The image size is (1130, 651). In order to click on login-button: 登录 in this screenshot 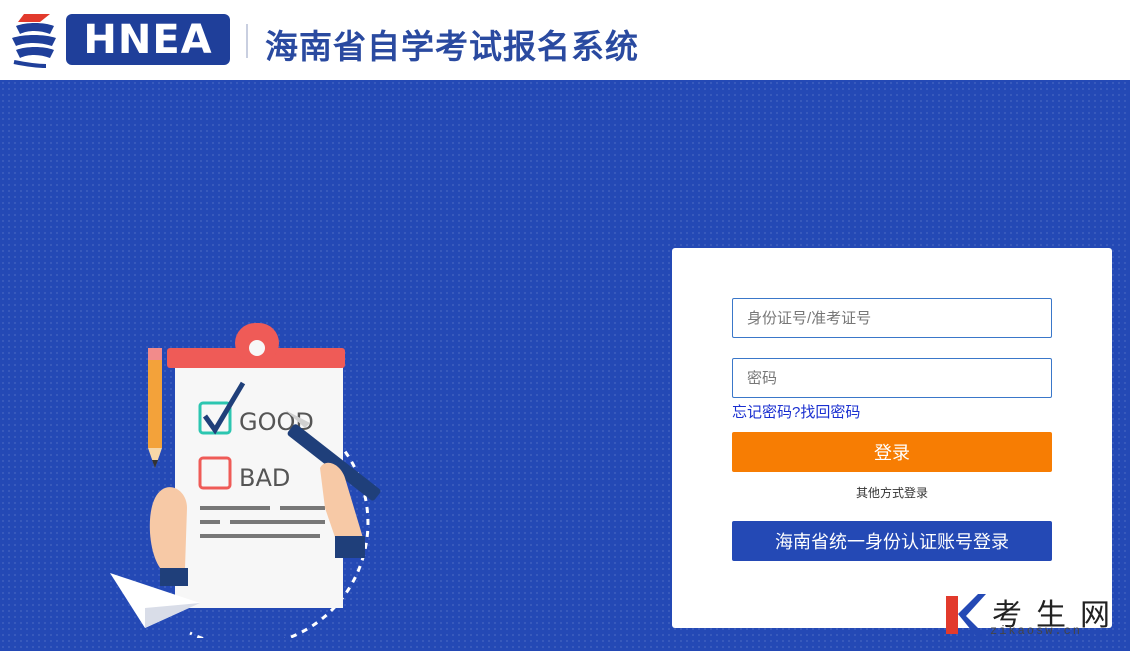, I will do `click(892, 452)`.